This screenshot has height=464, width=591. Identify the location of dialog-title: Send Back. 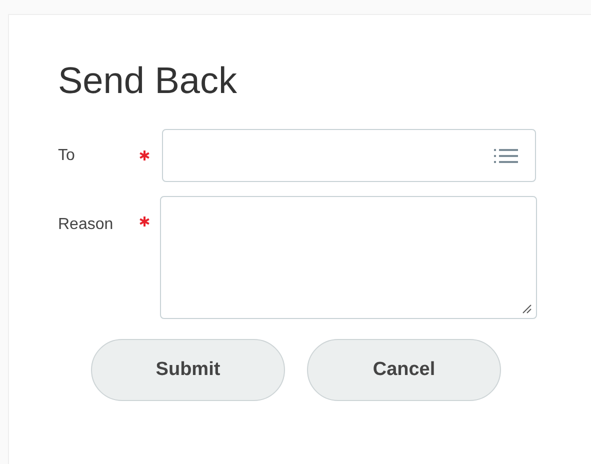
(147, 81).